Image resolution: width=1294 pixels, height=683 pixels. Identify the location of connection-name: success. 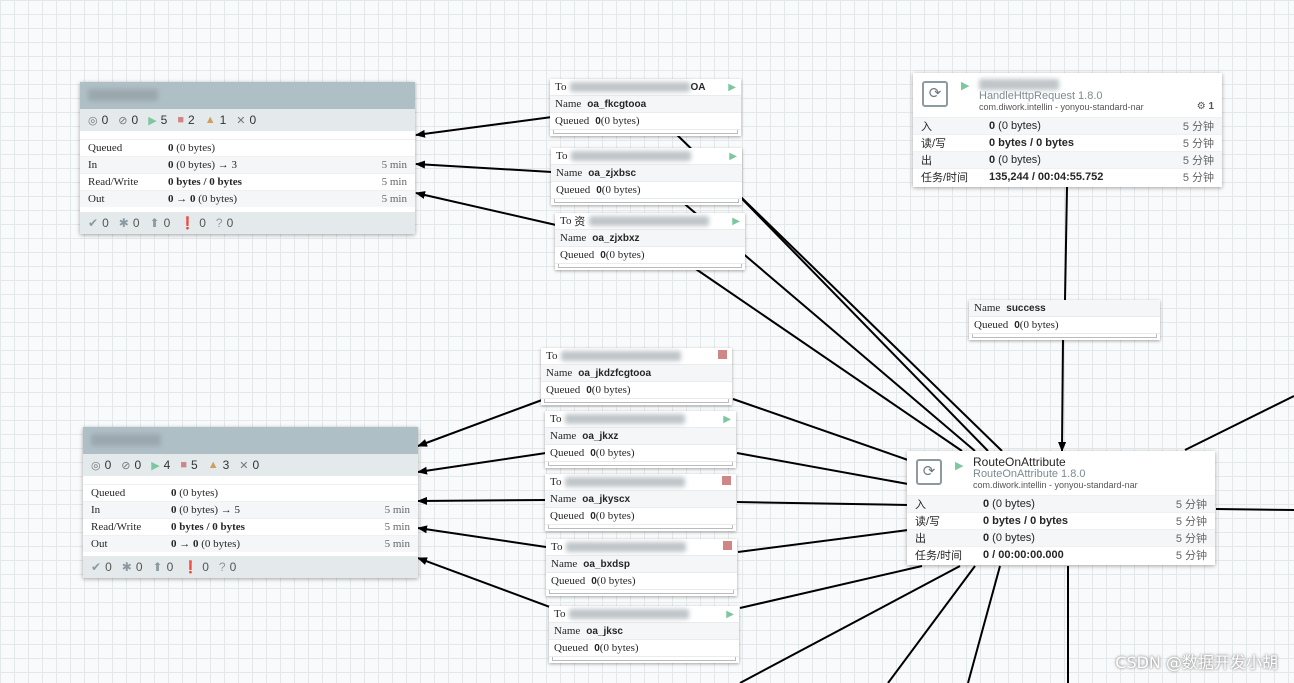
(1026, 308).